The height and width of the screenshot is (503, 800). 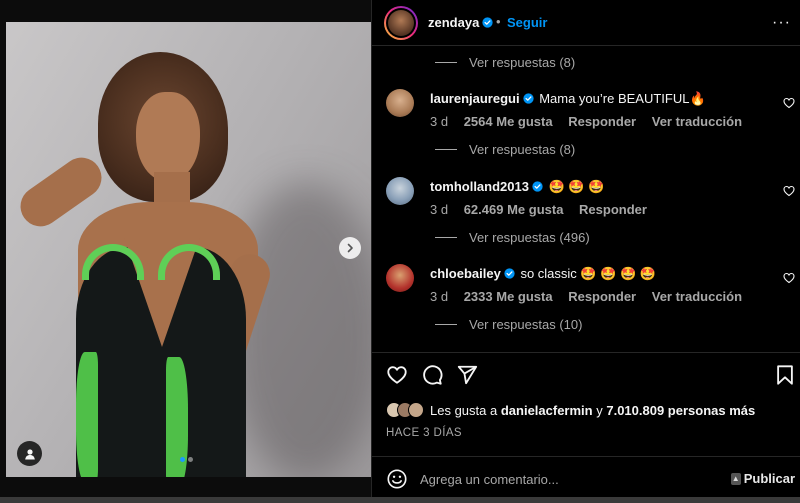 I want to click on comment-meta: 3 d 62.469 Me gusta Responder, so click(x=544, y=209).